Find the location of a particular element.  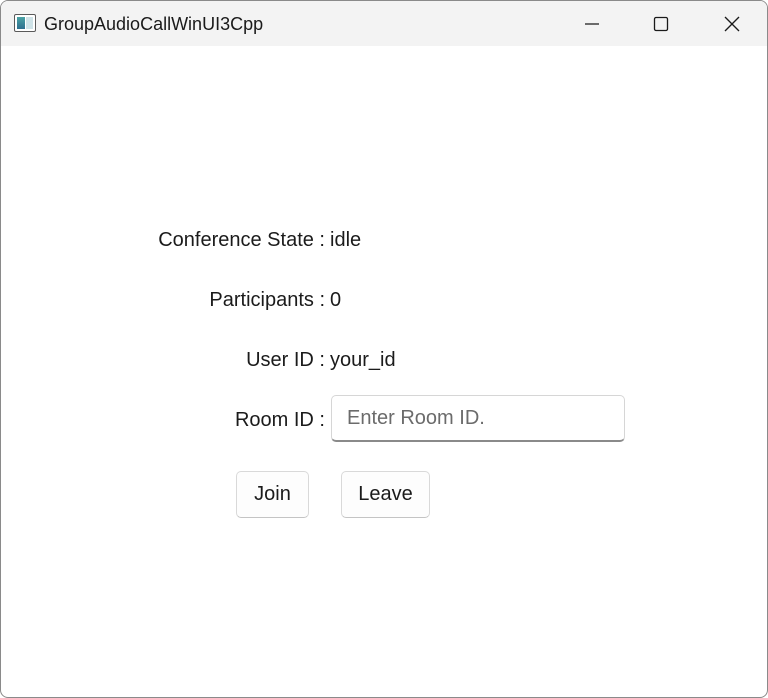

join-button: Join is located at coordinates (272, 494).